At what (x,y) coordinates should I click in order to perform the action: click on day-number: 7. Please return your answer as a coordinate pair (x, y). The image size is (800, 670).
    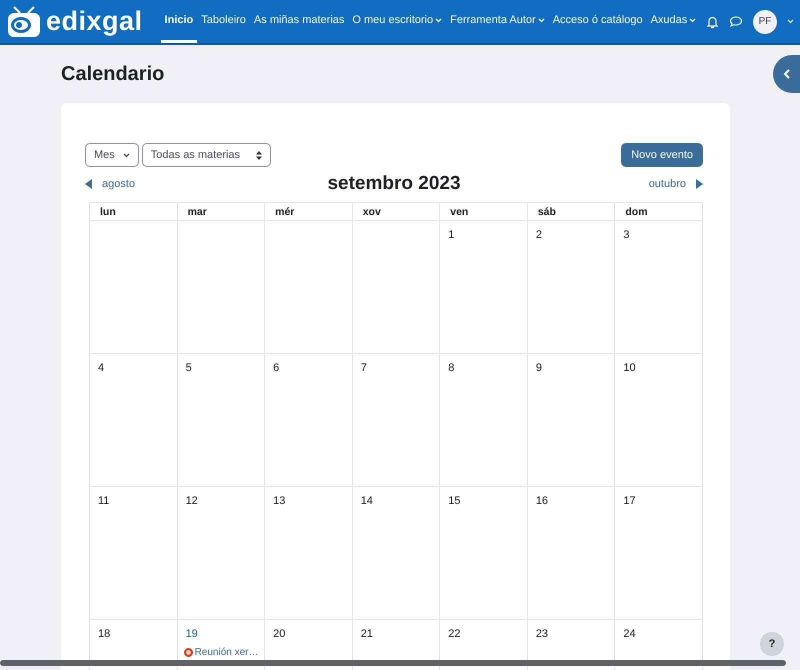
    Looking at the image, I should click on (363, 368).